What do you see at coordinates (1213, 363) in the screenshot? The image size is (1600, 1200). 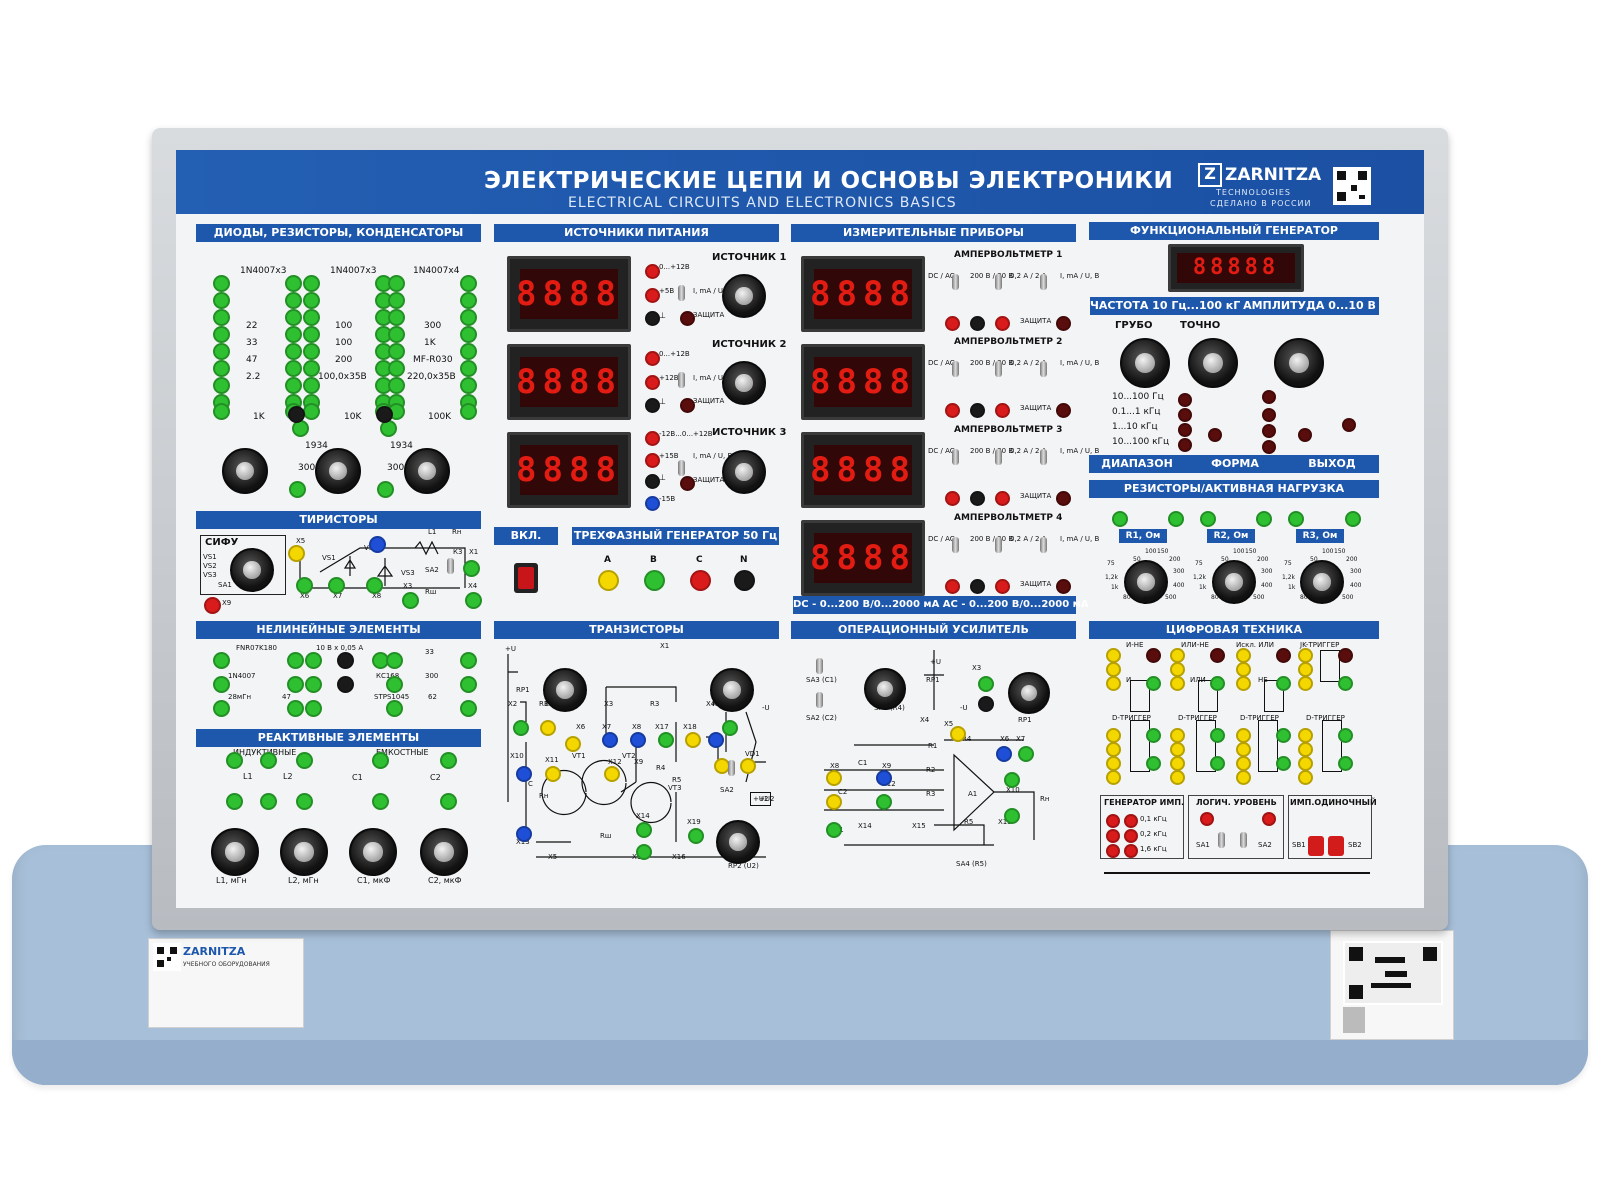 I see `freq-fine-knob` at bounding box center [1213, 363].